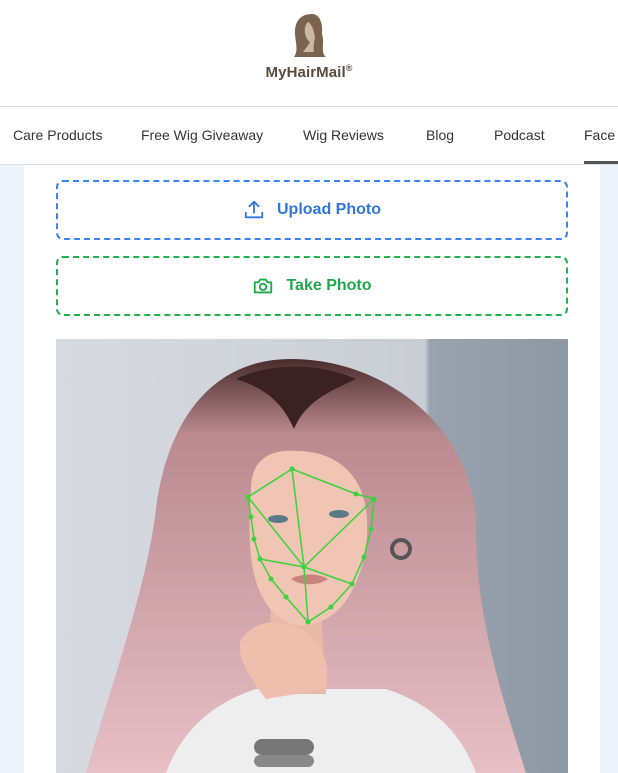 The image size is (618, 773). What do you see at coordinates (202, 135) in the screenshot?
I see `nav-free-wig-giveaway: Free Wig Giveaway` at bounding box center [202, 135].